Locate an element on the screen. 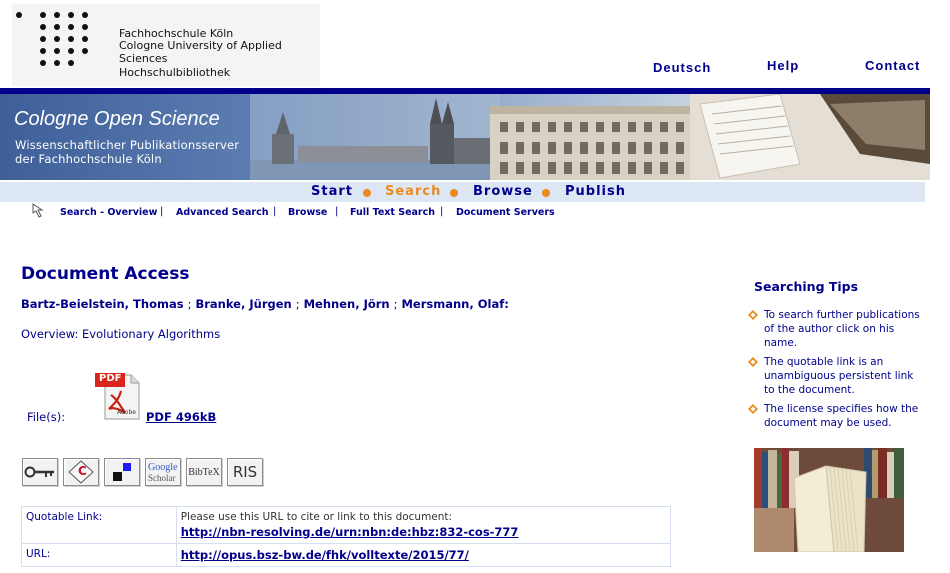 The height and width of the screenshot is (573, 950). bookshelf-image is located at coordinates (829, 500).